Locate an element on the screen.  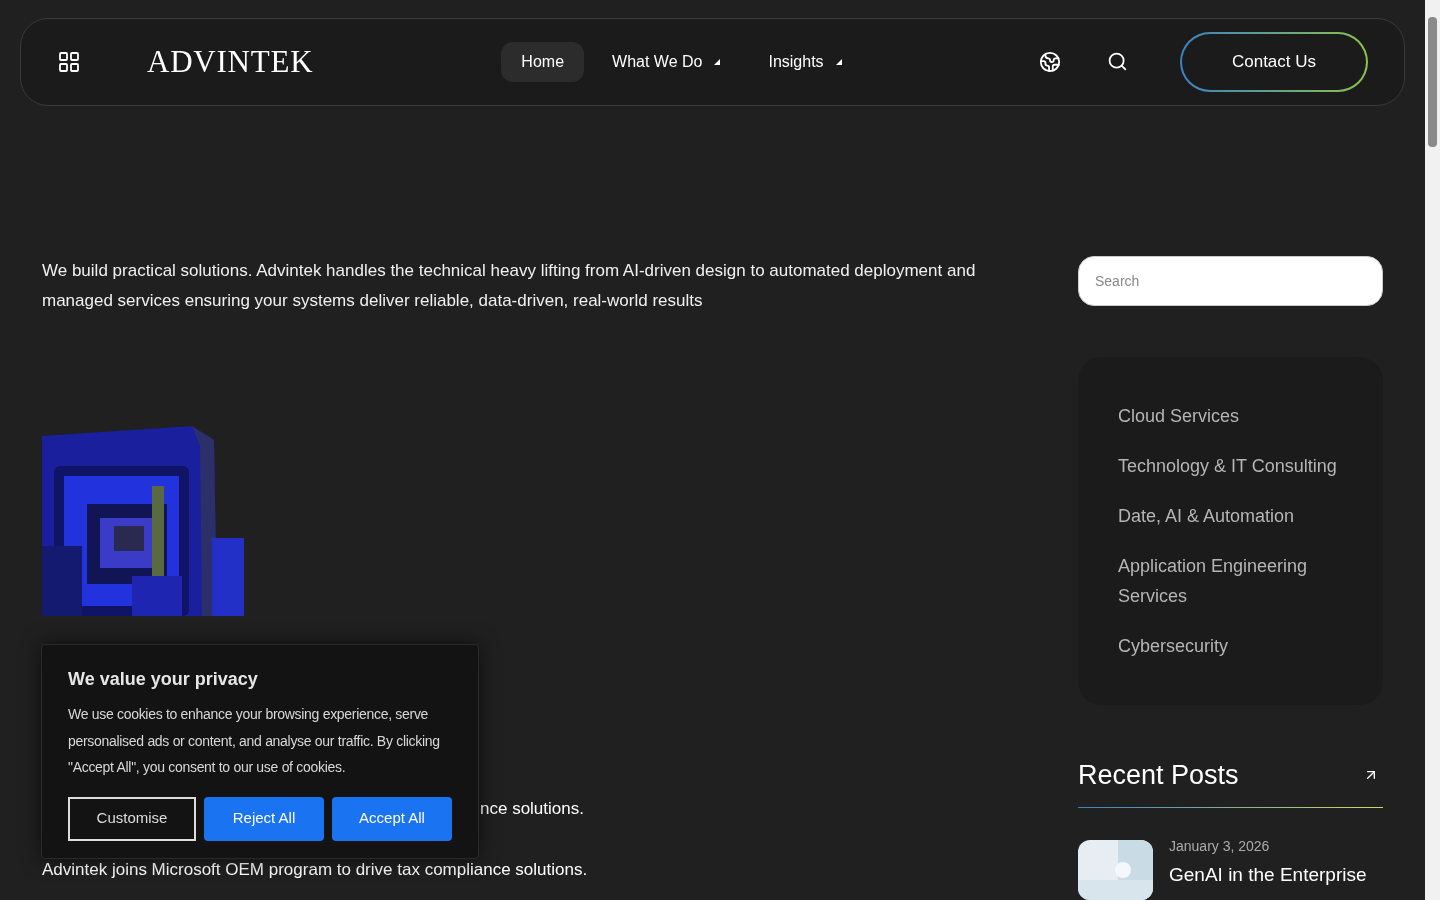
consent-button: Reject All is located at coordinates (264, 818).